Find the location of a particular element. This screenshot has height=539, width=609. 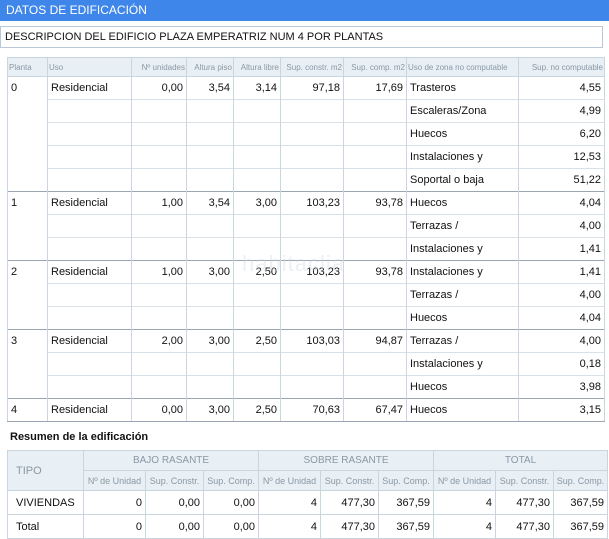

cell-zona: Instalaciones y is located at coordinates (462, 249).